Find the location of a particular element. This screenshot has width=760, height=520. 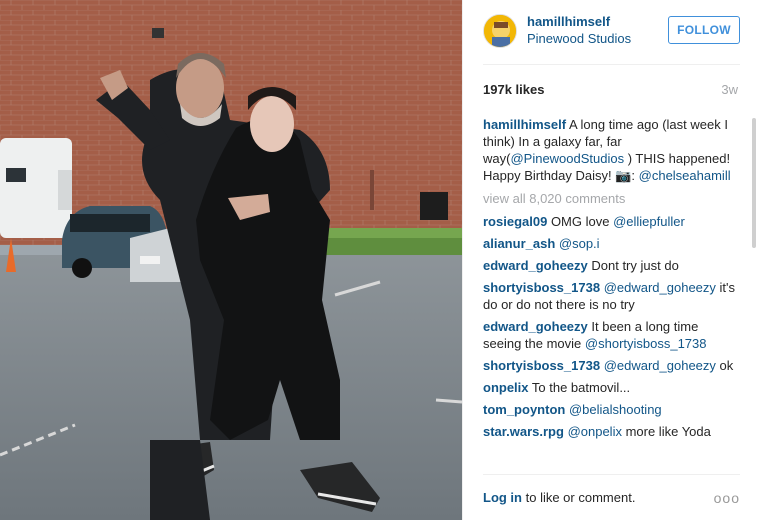

caption-username: hamillhimself is located at coordinates (524, 124).